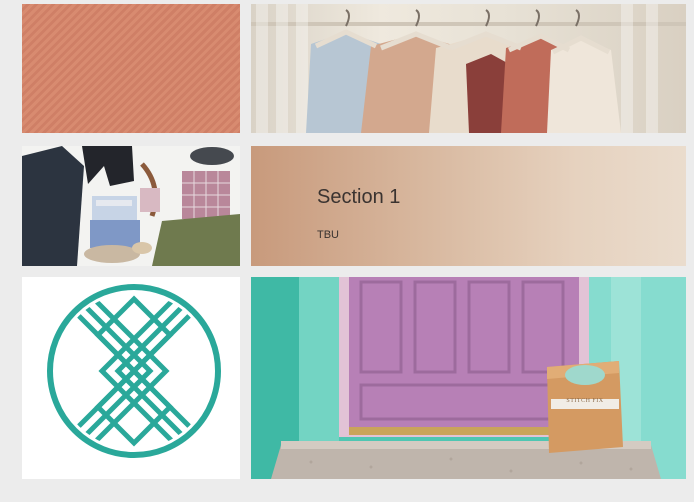 The width and height of the screenshot is (694, 502). I want to click on section-title: Section 1, so click(359, 197).